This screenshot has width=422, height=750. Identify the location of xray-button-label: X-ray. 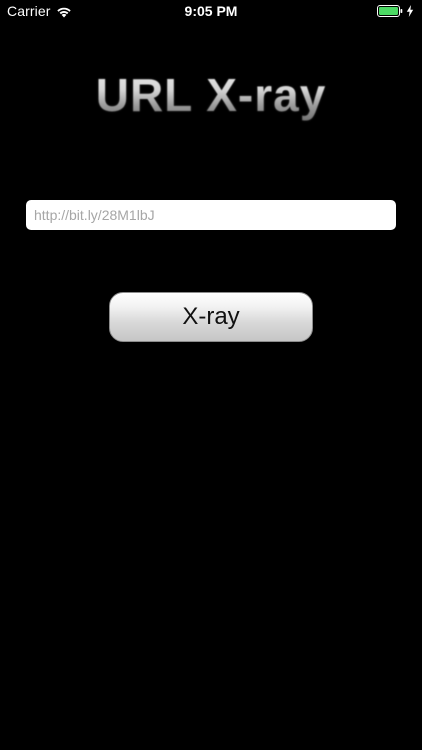
(211, 316).